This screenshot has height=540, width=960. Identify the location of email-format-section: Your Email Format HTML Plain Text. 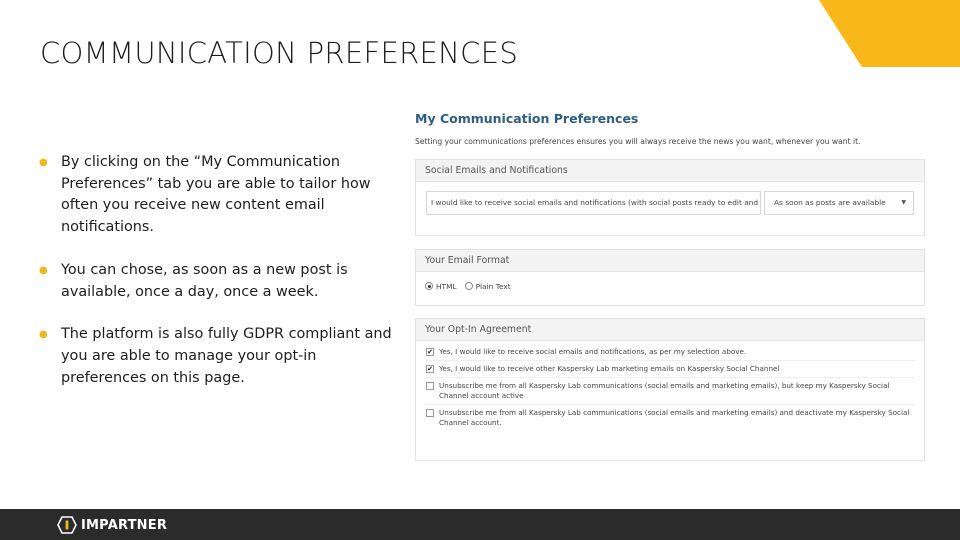
(670, 277).